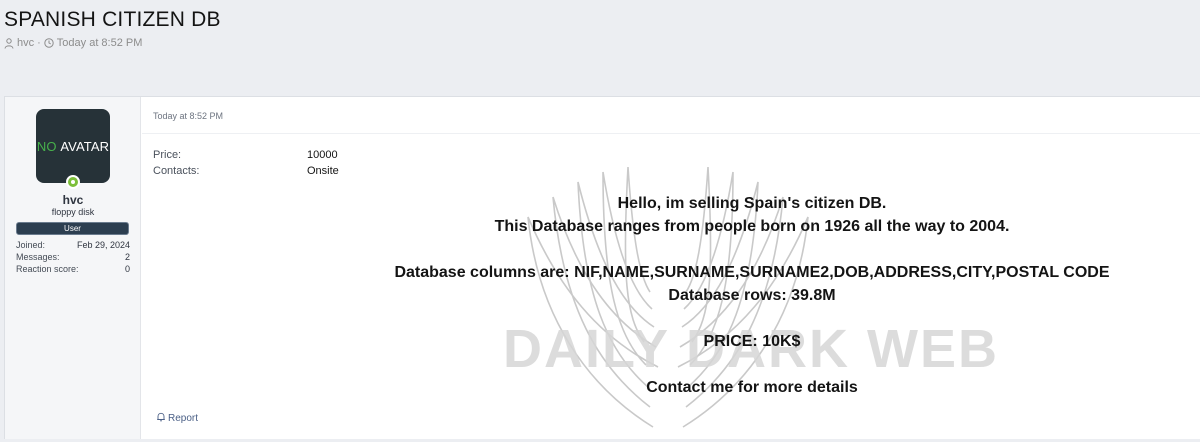  Describe the element at coordinates (322, 155) in the screenshot. I see `price-value: 10000` at that location.